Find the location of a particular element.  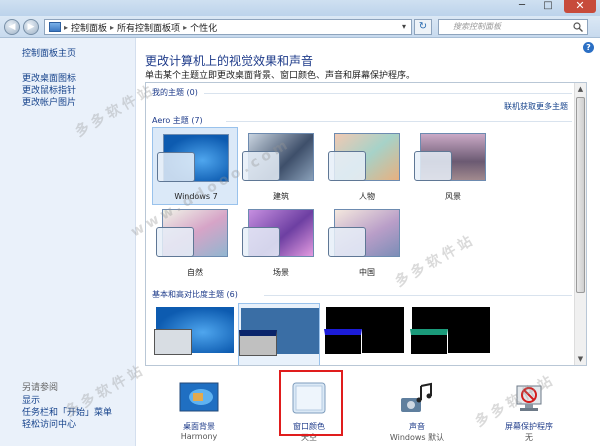

aero-themes-heading: Aero 主题 (7) is located at coordinates (177, 120).